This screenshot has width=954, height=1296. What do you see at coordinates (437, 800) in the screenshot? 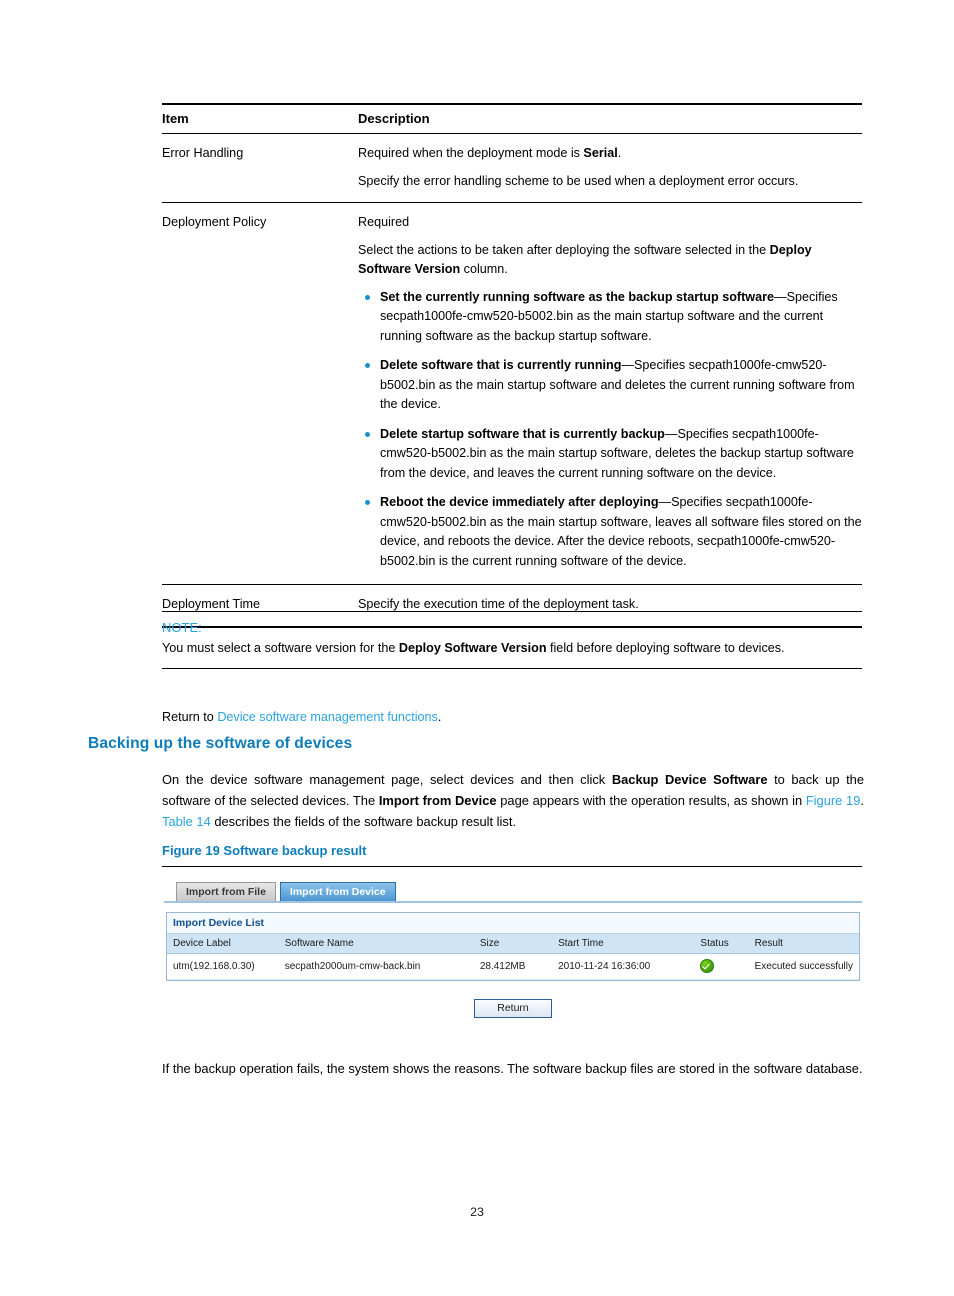
I see `bold-term: Import from Device` at bounding box center [437, 800].